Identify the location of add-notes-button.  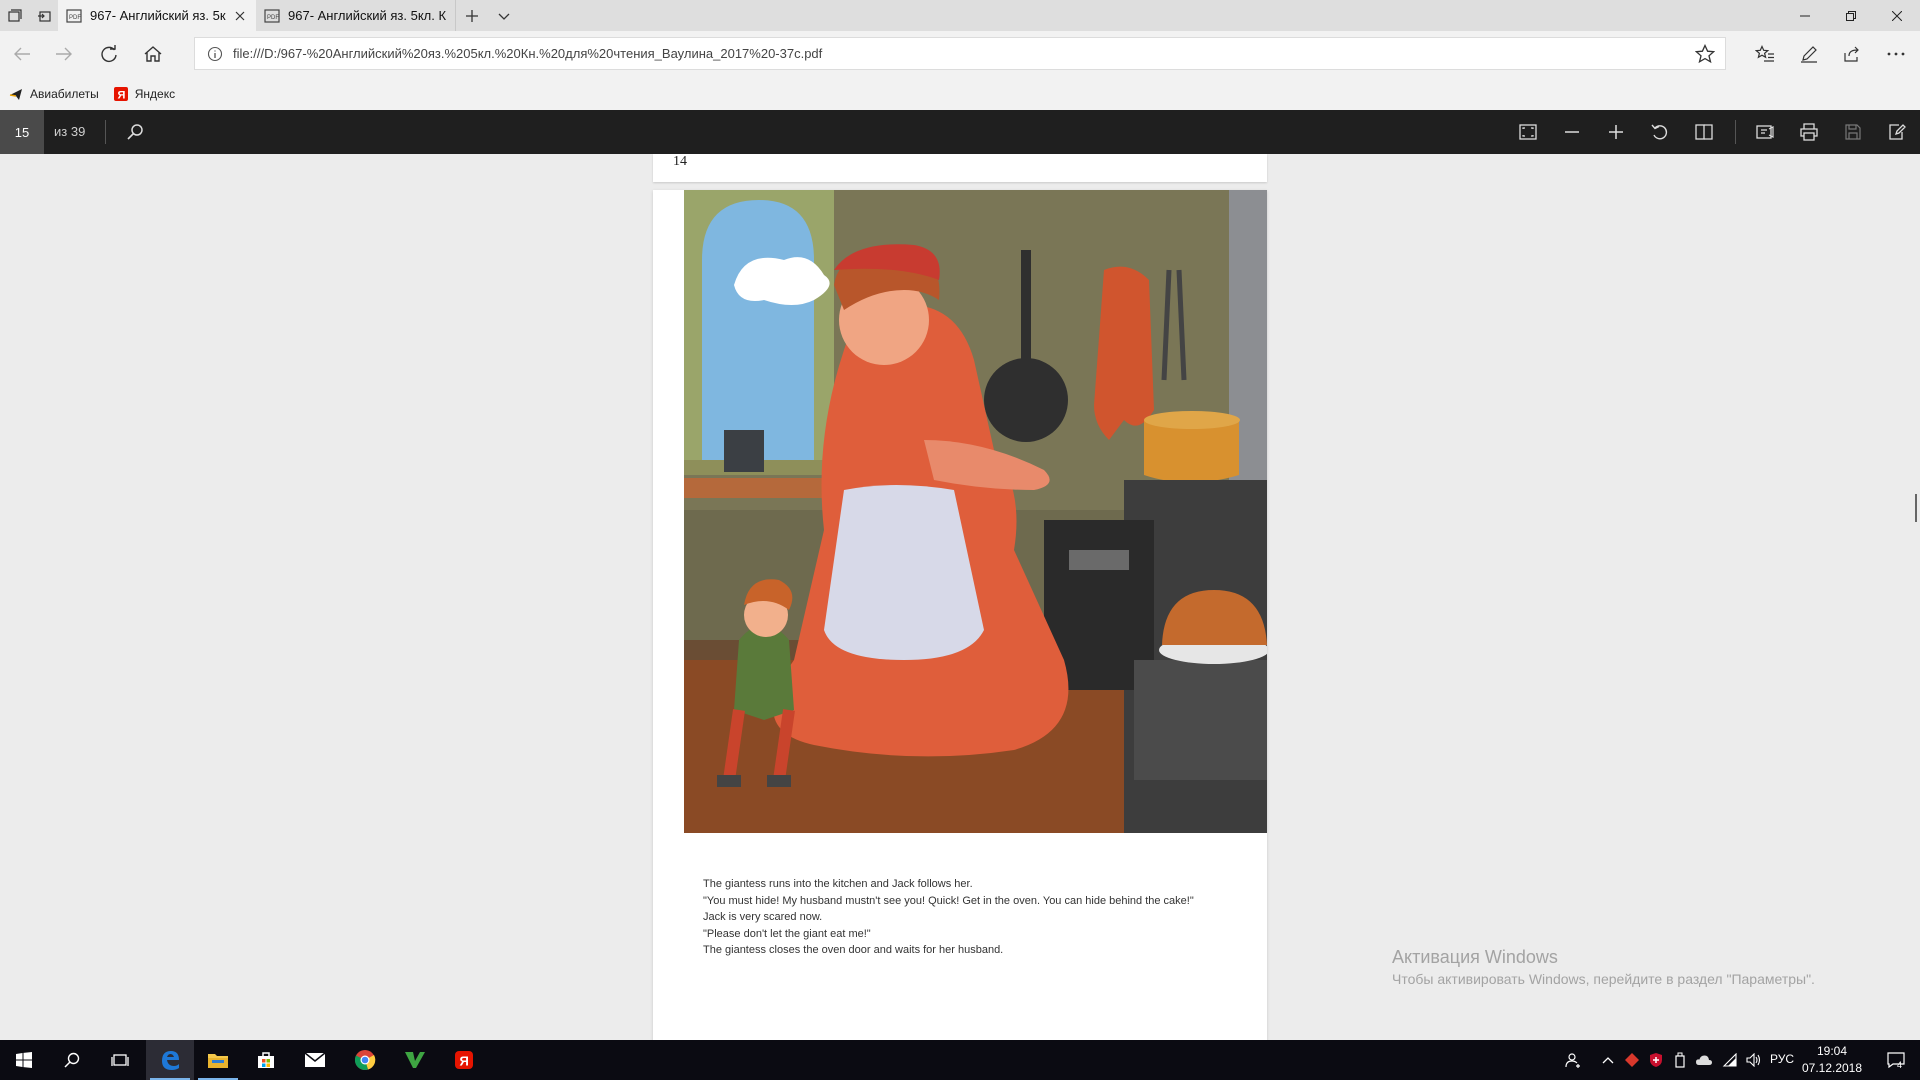
(1897, 132).